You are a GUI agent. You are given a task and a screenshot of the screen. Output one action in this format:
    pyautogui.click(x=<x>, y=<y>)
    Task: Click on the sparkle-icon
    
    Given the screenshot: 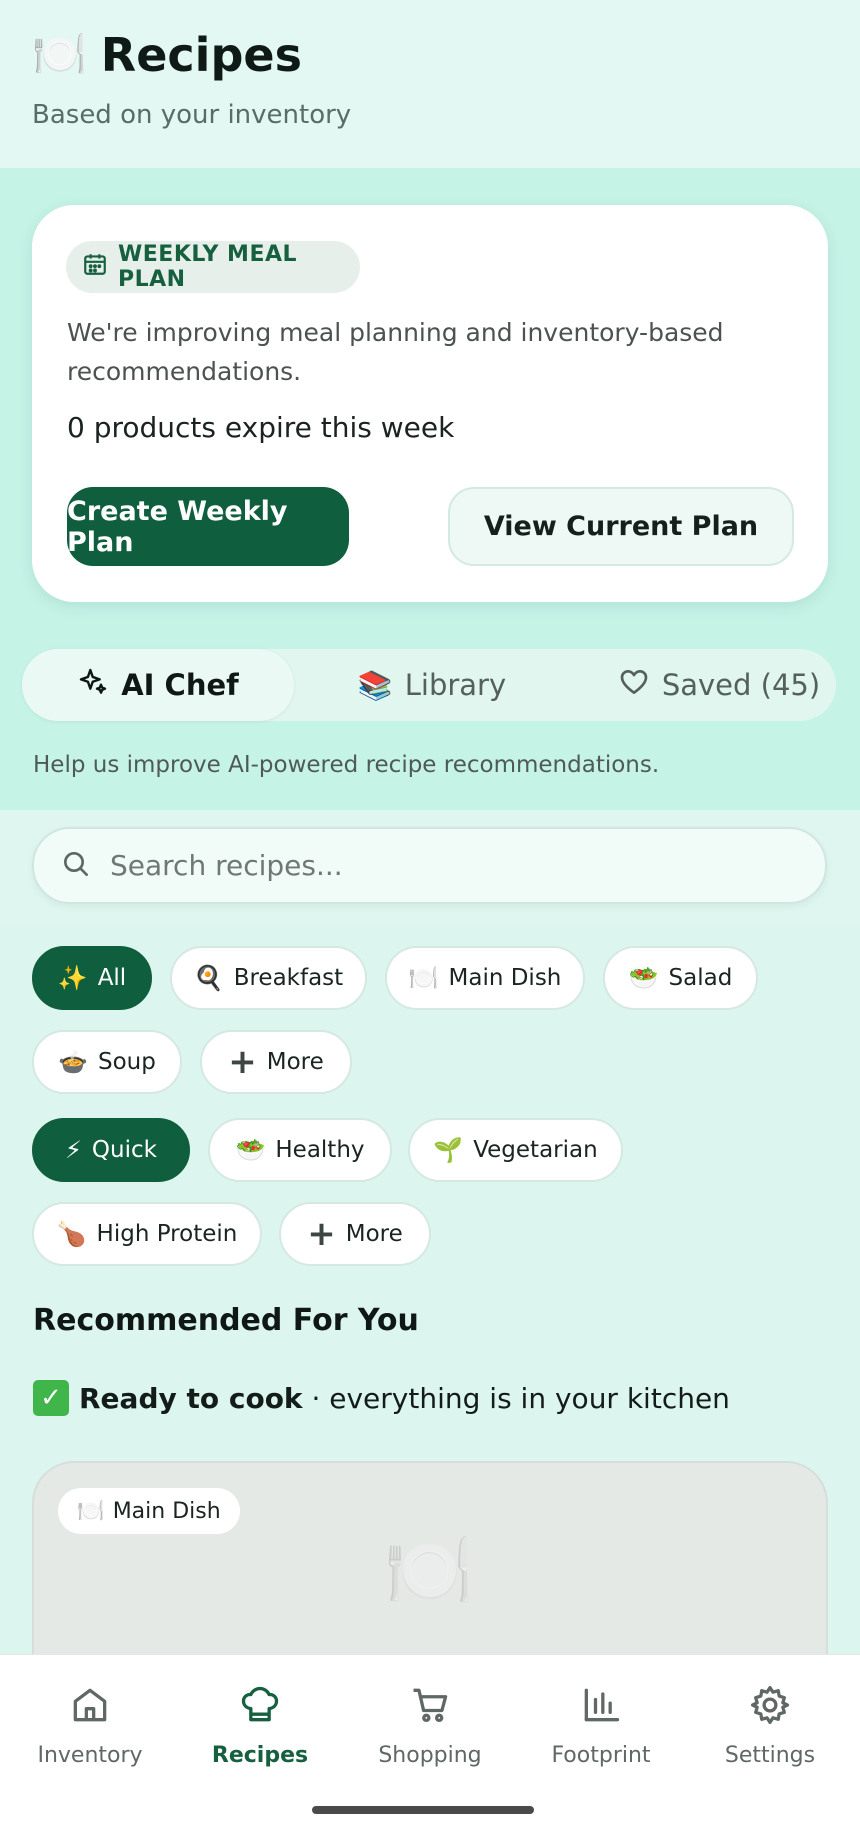 What is the action you would take?
    pyautogui.click(x=93, y=685)
    